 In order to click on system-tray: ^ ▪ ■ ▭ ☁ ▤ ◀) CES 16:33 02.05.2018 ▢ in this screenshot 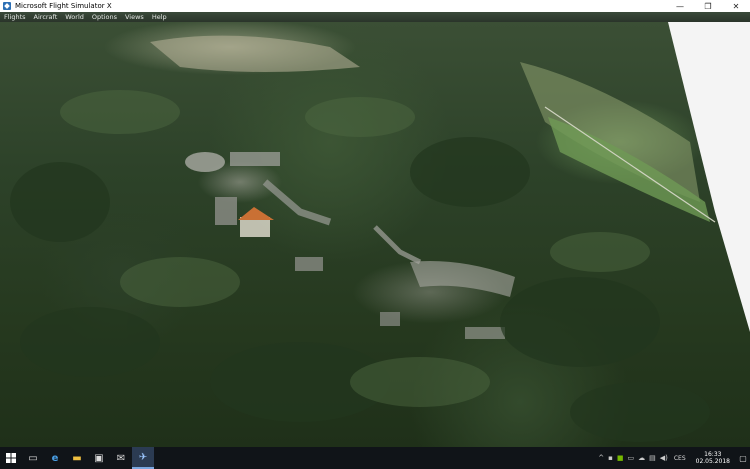, I will do `click(673, 458)`.